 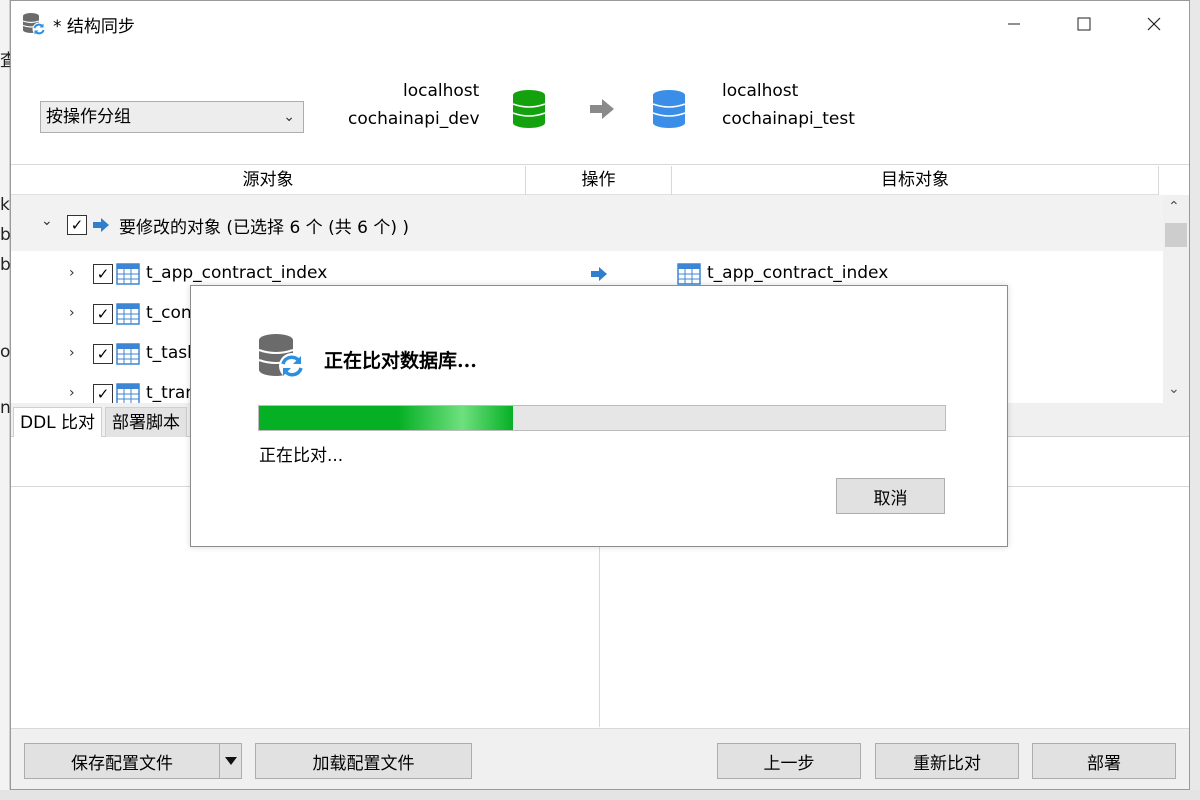 I want to click on compare-progress-bar, so click(x=602, y=418).